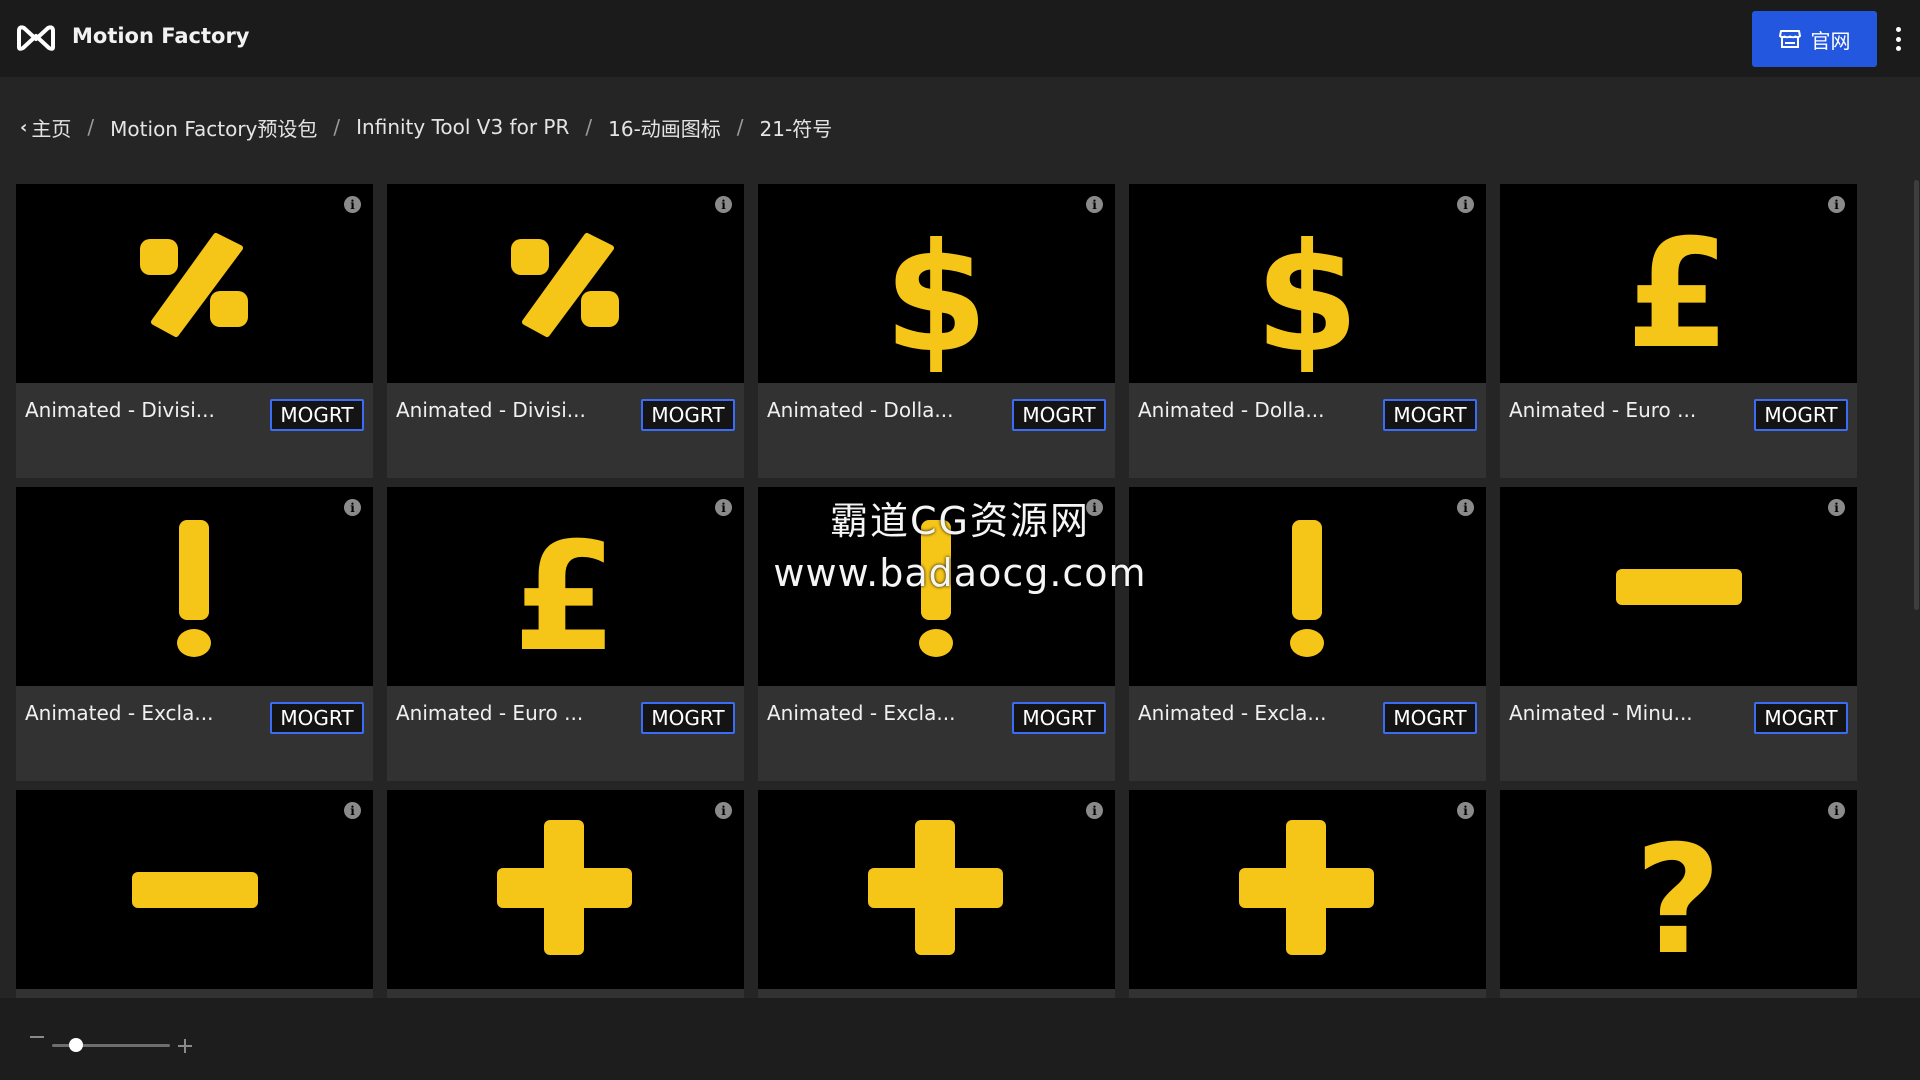 The image size is (1920, 1080). Describe the element at coordinates (213, 127) in the screenshot. I see `breadcrumb-preset-pack: Motion Factory预设包` at that location.